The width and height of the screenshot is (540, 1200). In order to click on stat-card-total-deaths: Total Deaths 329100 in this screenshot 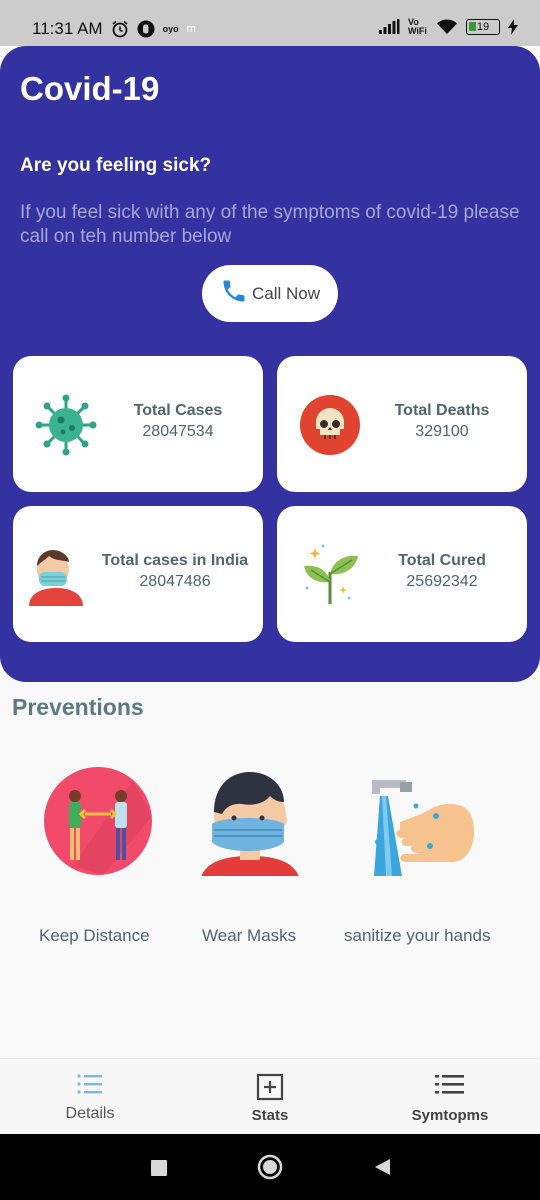, I will do `click(402, 424)`.